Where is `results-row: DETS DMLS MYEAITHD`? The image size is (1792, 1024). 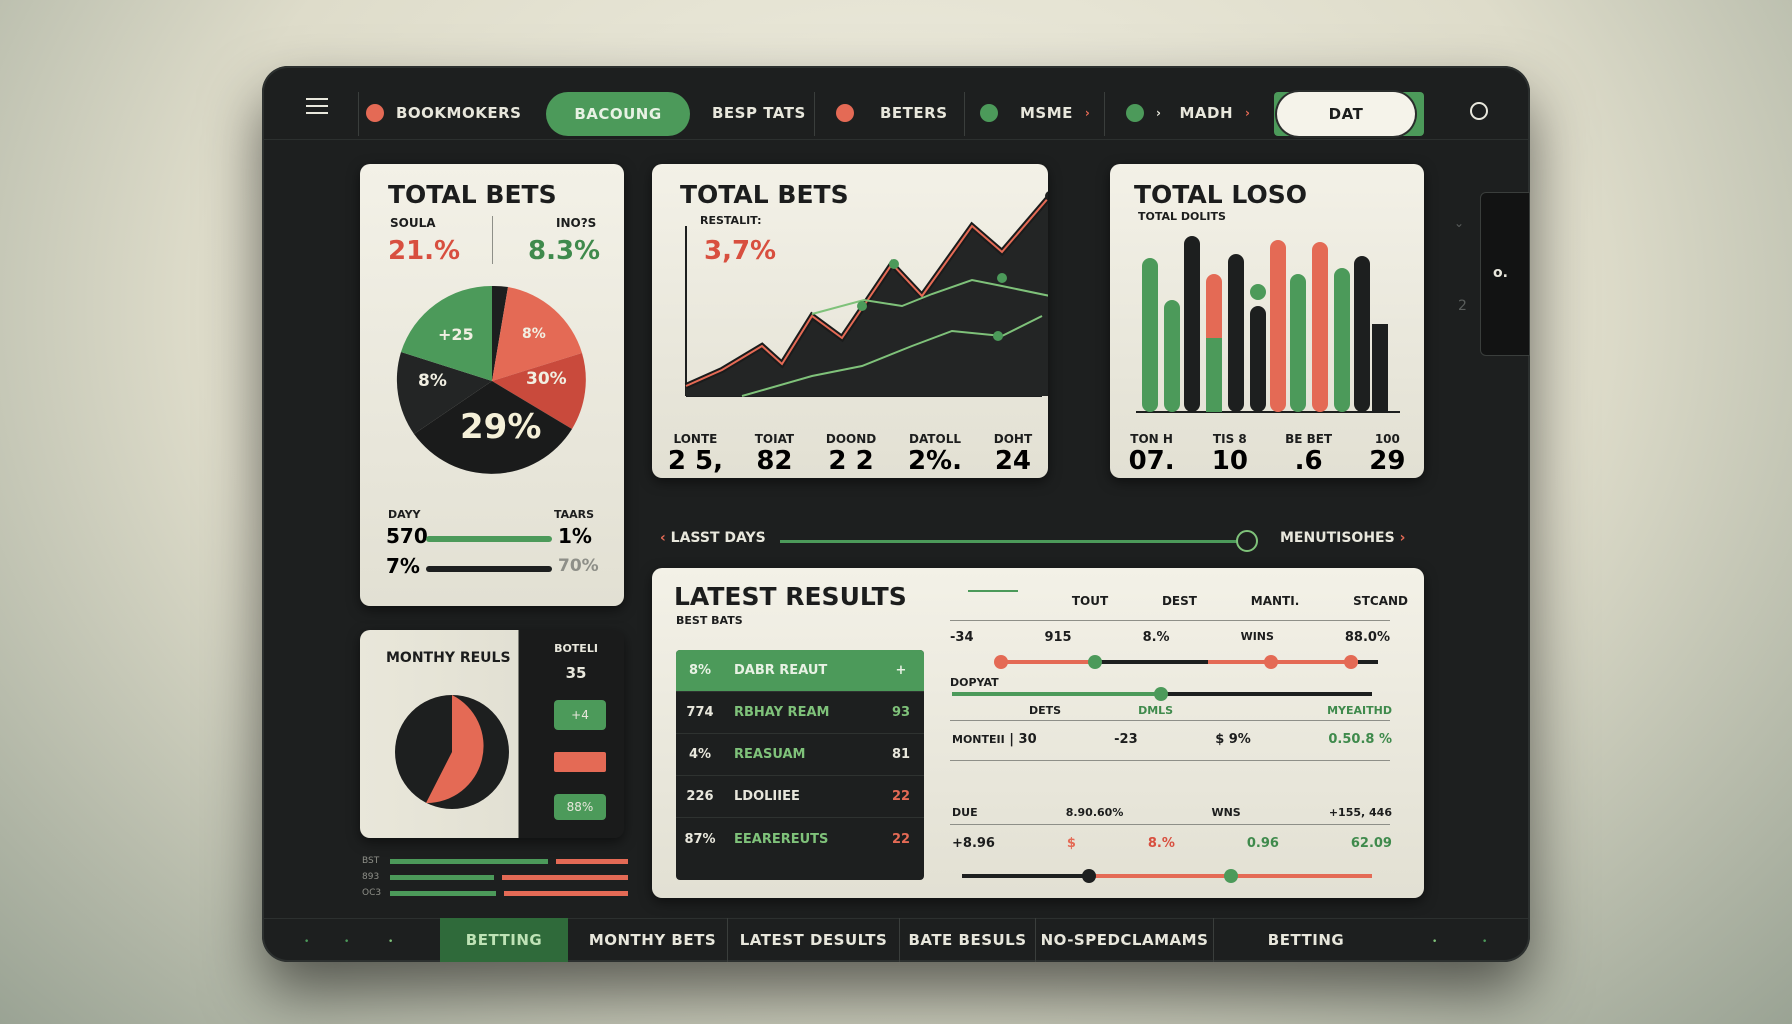
results-row: DETS DMLS MYEAITHD is located at coordinates (1210, 710).